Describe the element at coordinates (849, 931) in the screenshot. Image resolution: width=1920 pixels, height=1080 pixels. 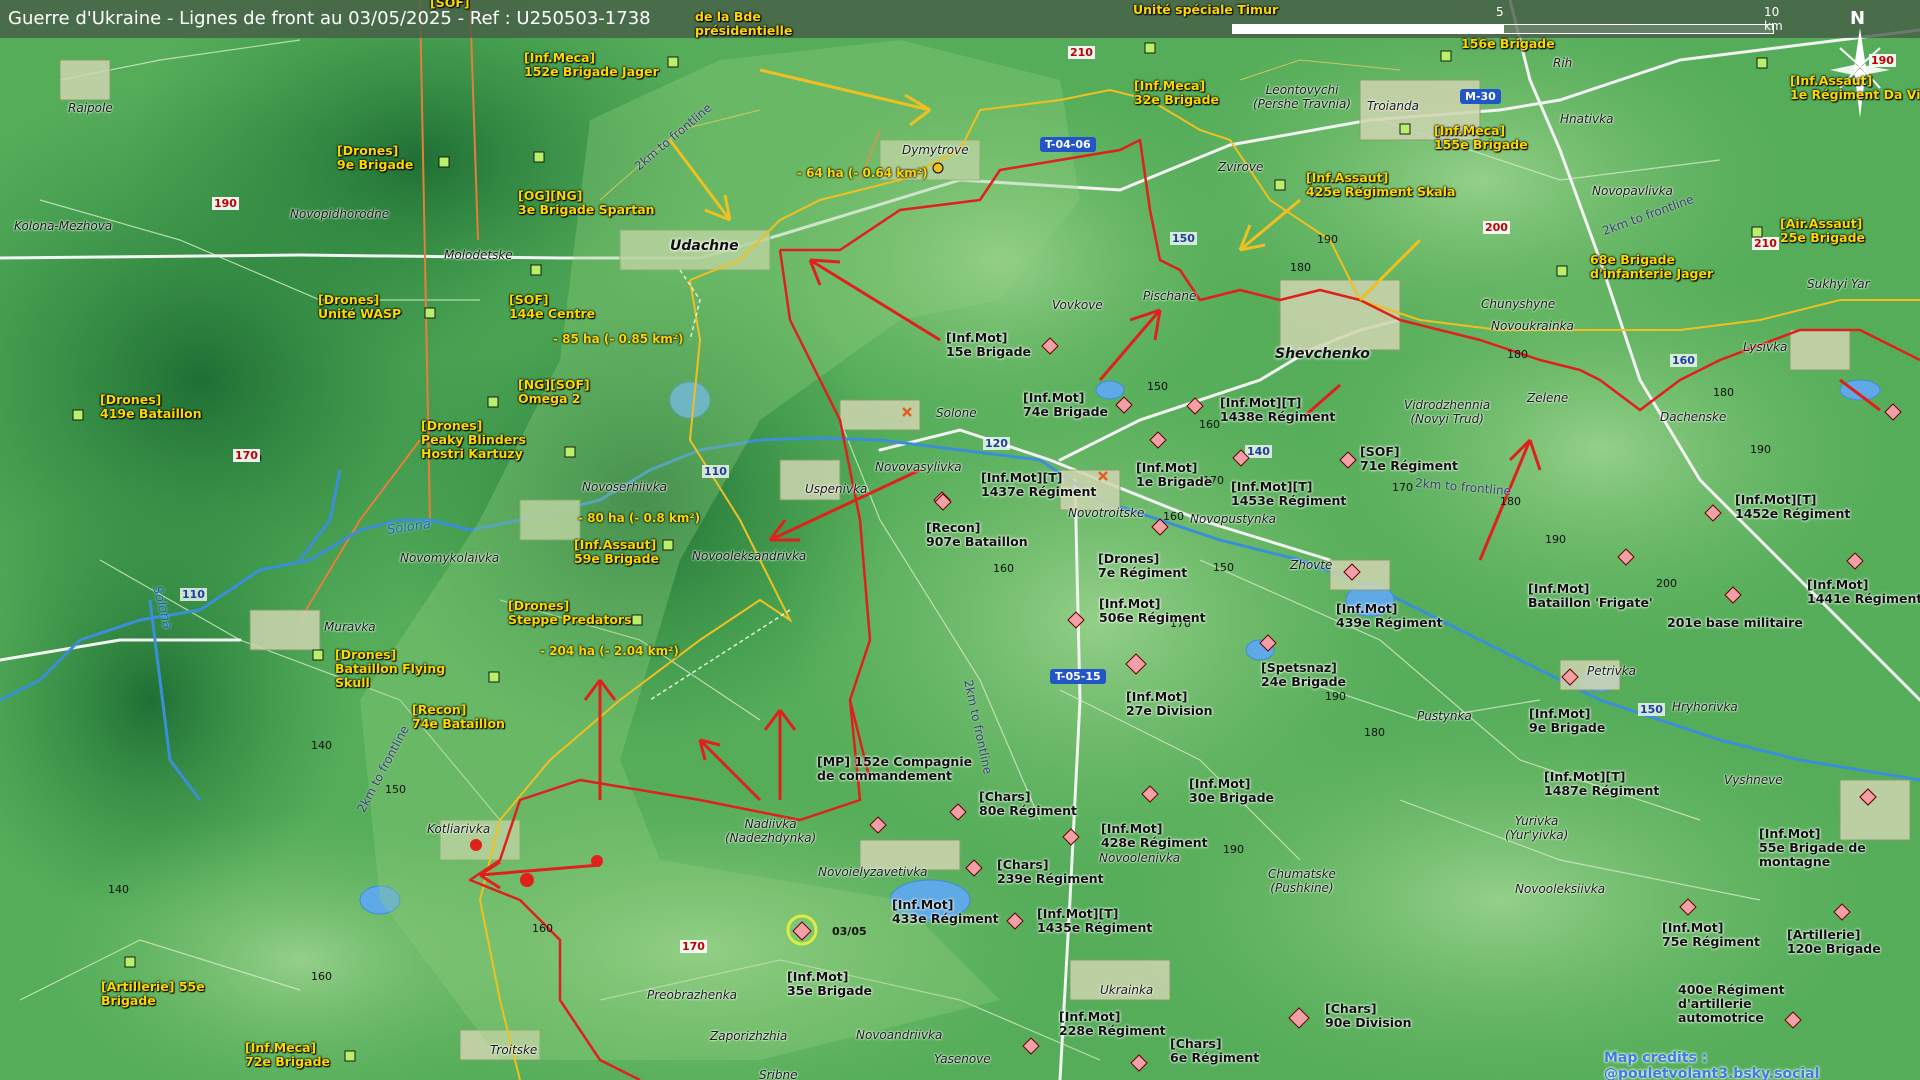
I see `date-marker-label: 03/05` at that location.